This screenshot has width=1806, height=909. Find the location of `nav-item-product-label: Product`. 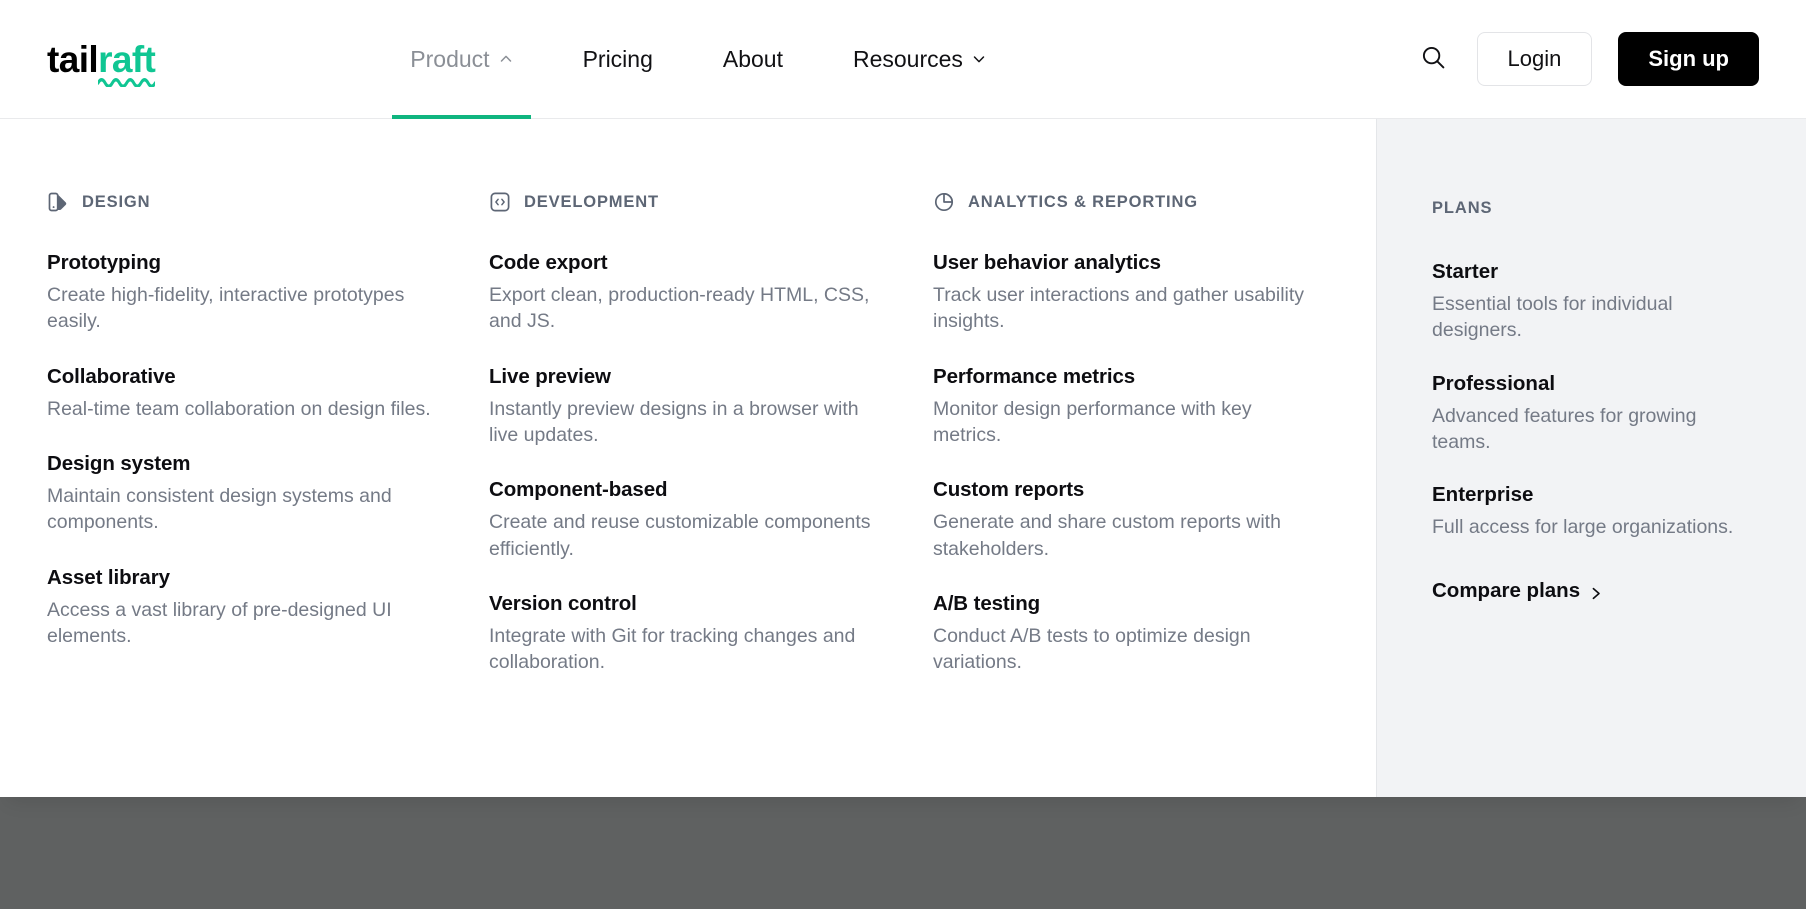

nav-item-product-label: Product is located at coordinates (450, 58).